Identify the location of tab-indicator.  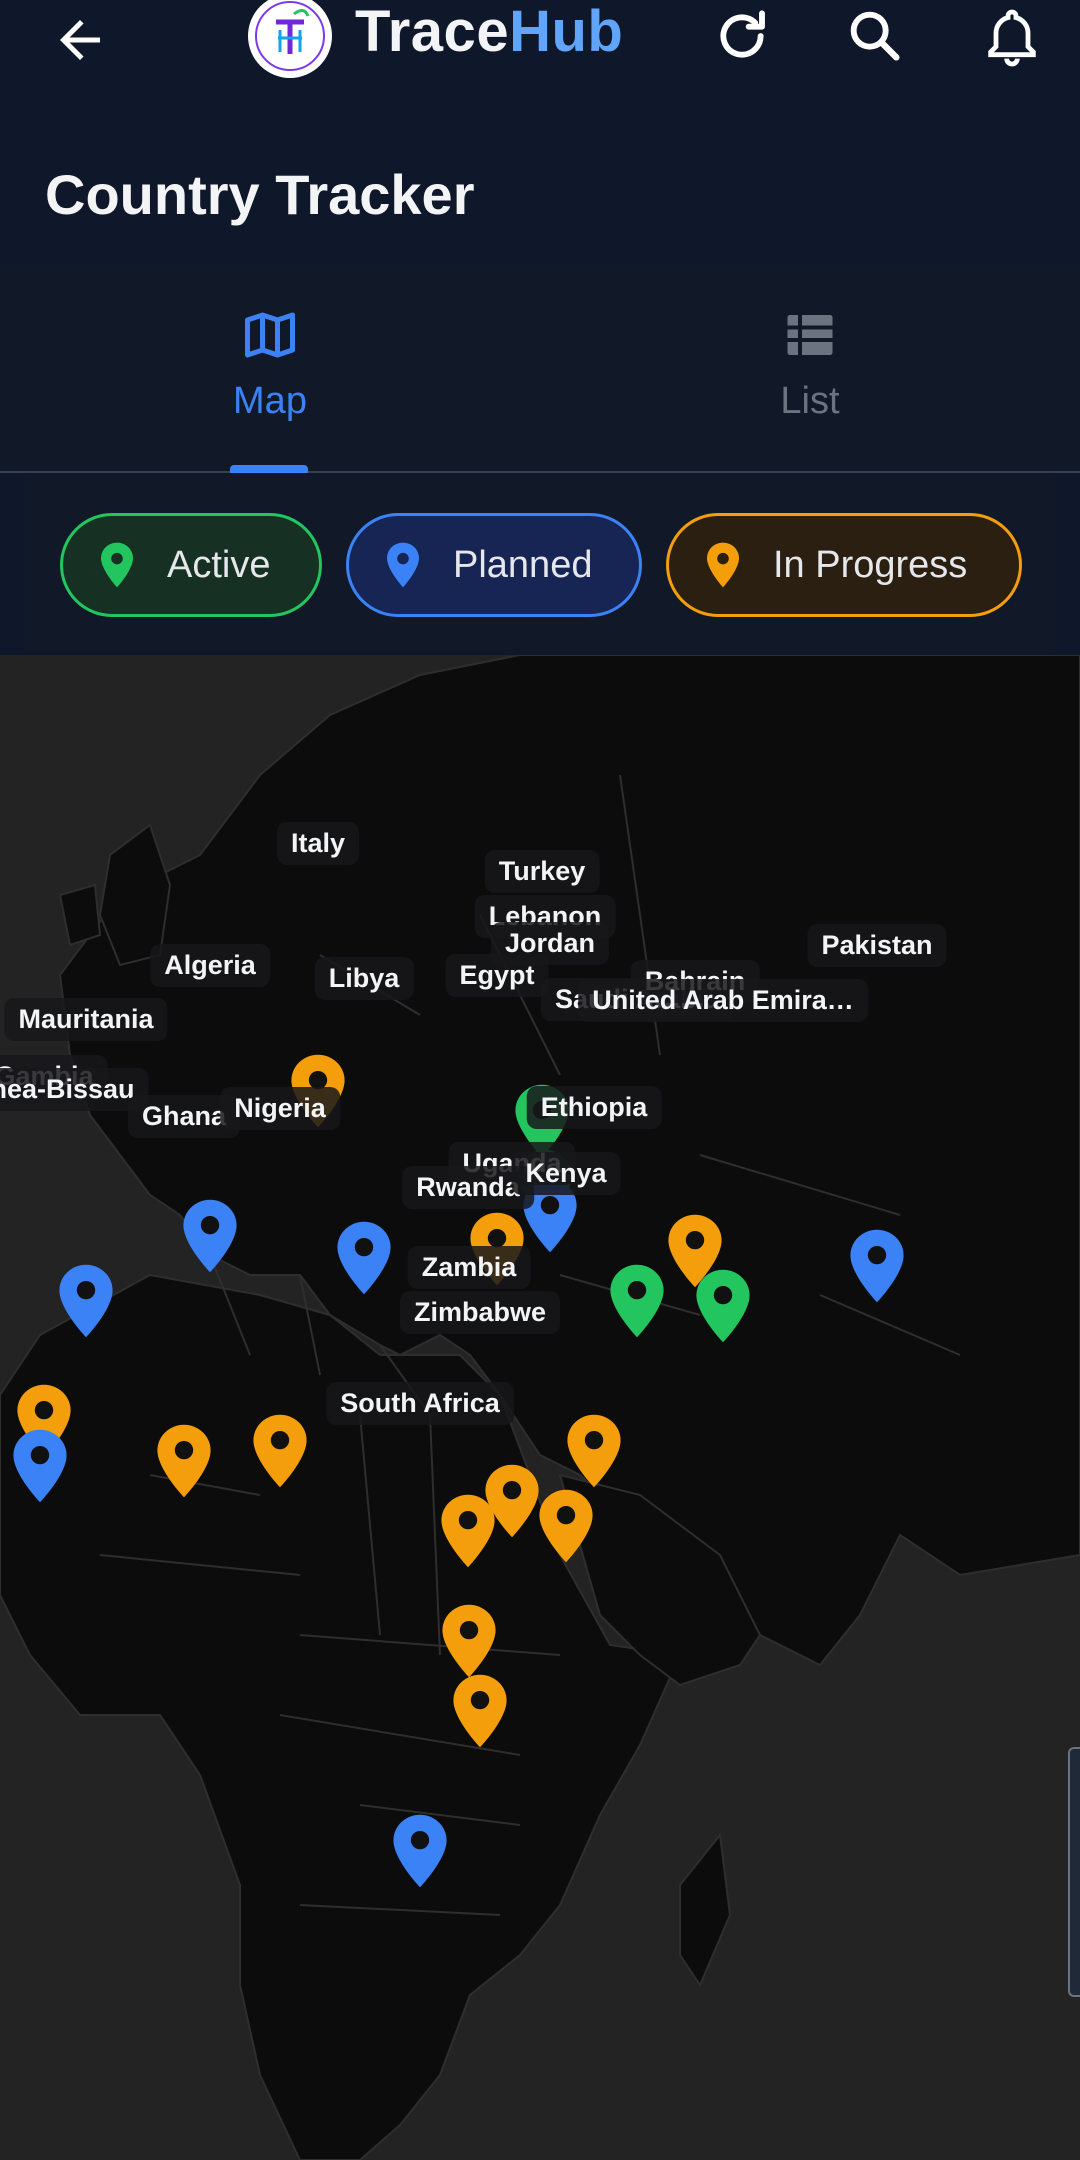
(269, 469).